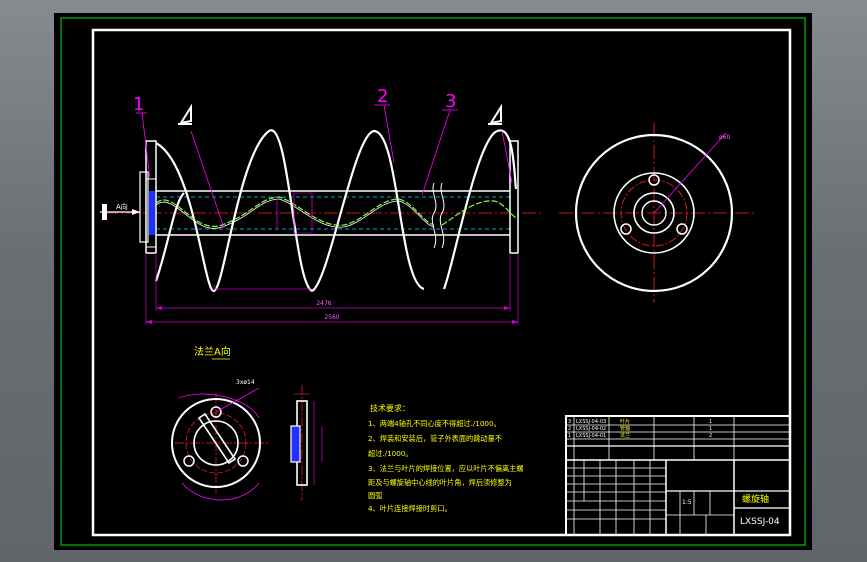 Image resolution: width=867 pixels, height=562 pixels. What do you see at coordinates (591, 422) in the screenshot?
I see `part-code-3: LXSSJ-04-03` at bounding box center [591, 422].